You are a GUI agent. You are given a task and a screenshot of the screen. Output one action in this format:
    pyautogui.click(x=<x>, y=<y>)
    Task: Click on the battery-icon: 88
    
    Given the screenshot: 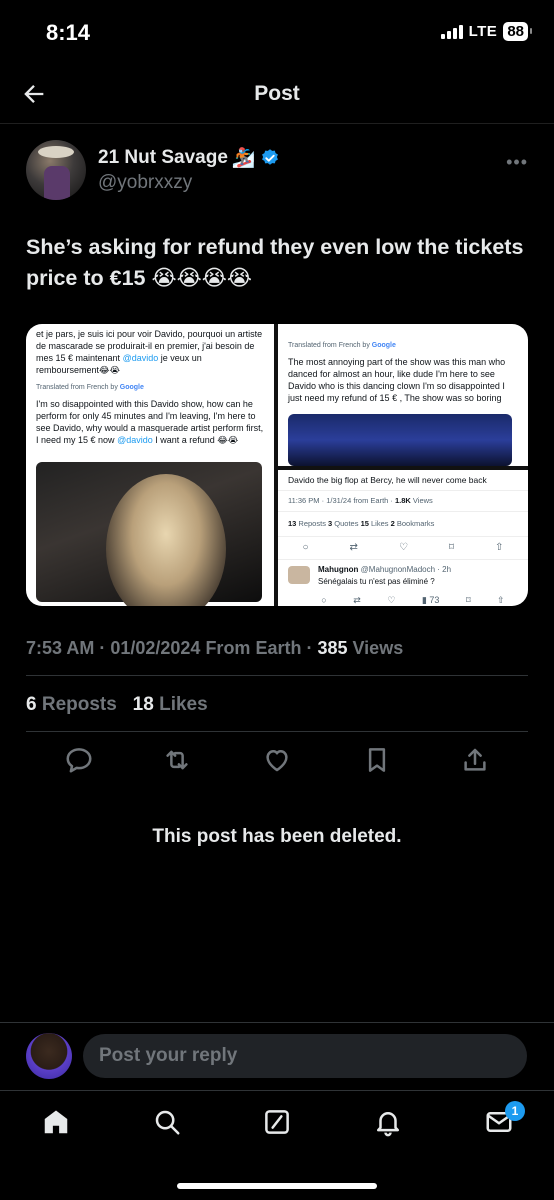 What is the action you would take?
    pyautogui.click(x=517, y=31)
    